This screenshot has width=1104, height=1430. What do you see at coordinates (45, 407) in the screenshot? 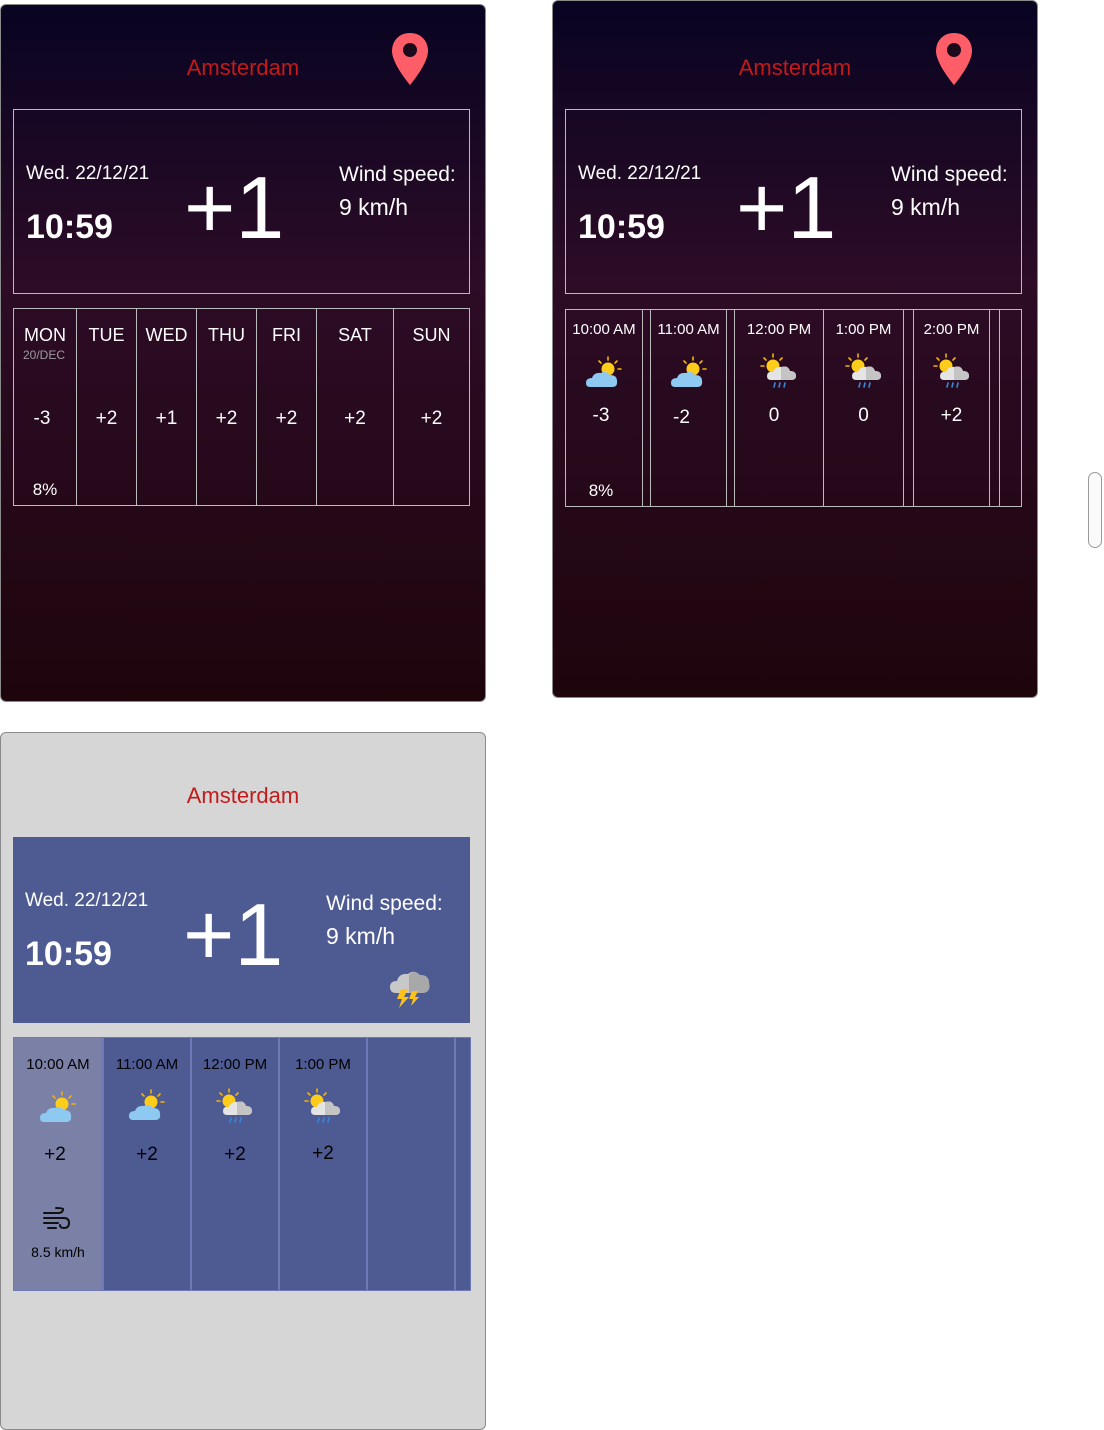
I see `day-column: MON 20/DEC -3 8%` at bounding box center [45, 407].